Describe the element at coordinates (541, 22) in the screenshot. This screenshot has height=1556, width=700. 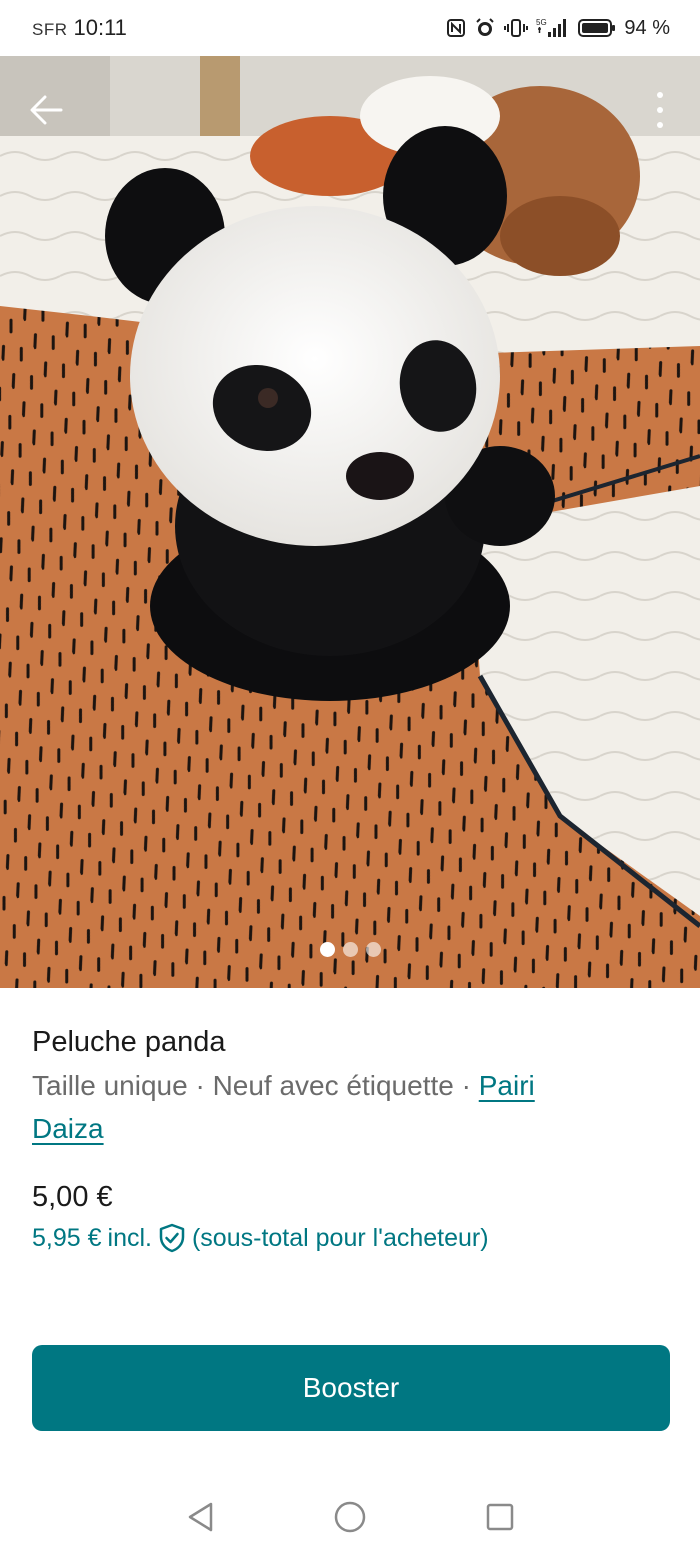
I see `network-label: 5G` at that location.